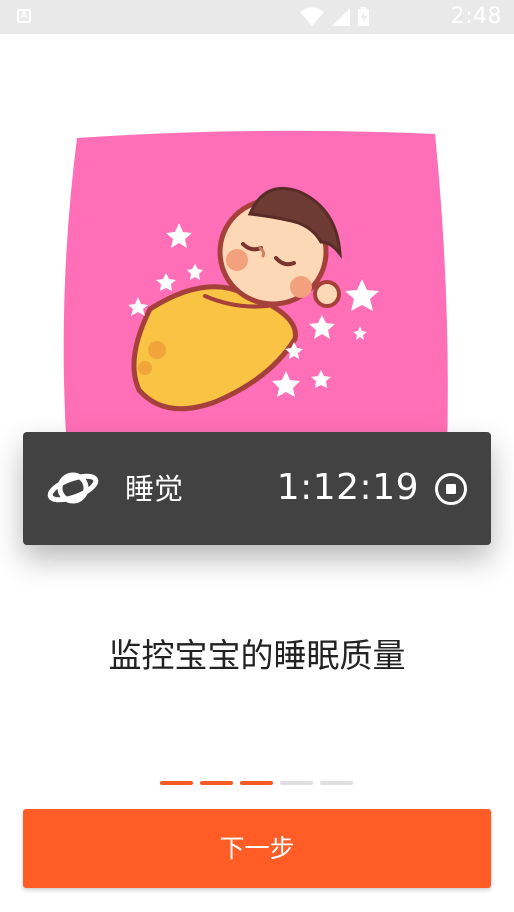  I want to click on status-icons, so click(334, 16).